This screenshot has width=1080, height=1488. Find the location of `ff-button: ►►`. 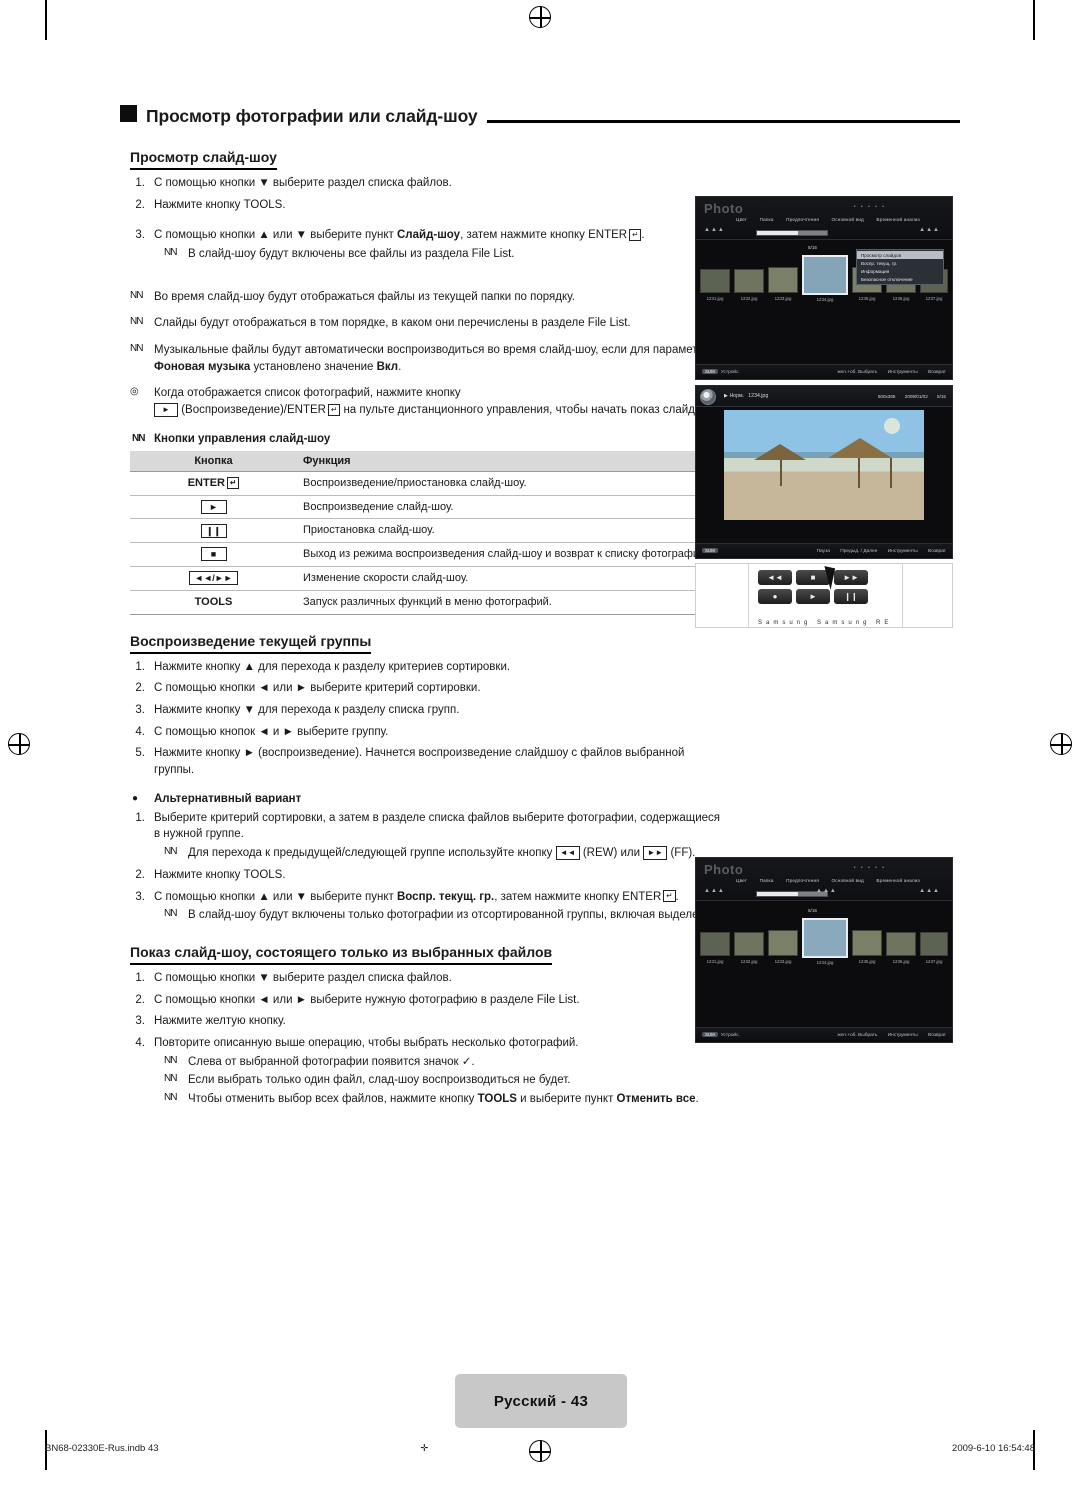

ff-button: ►► is located at coordinates (851, 577).